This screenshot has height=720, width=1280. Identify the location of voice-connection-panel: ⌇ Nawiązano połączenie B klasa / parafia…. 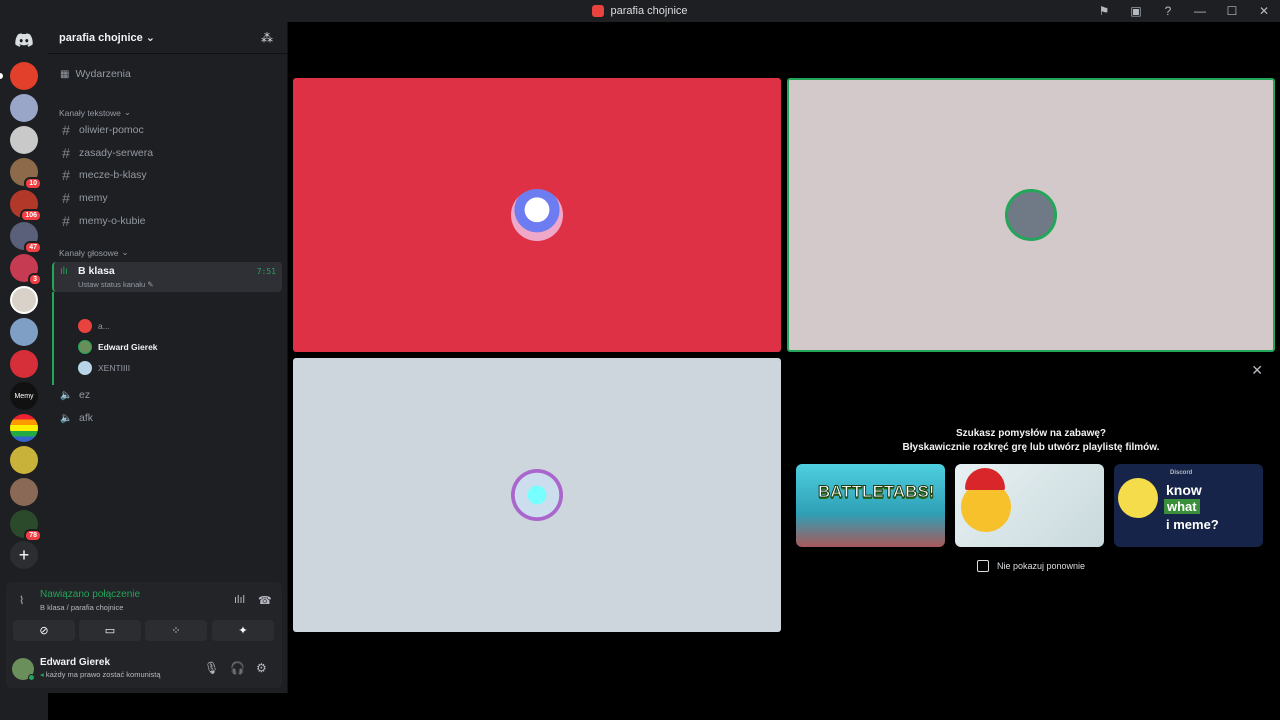
(144, 616).